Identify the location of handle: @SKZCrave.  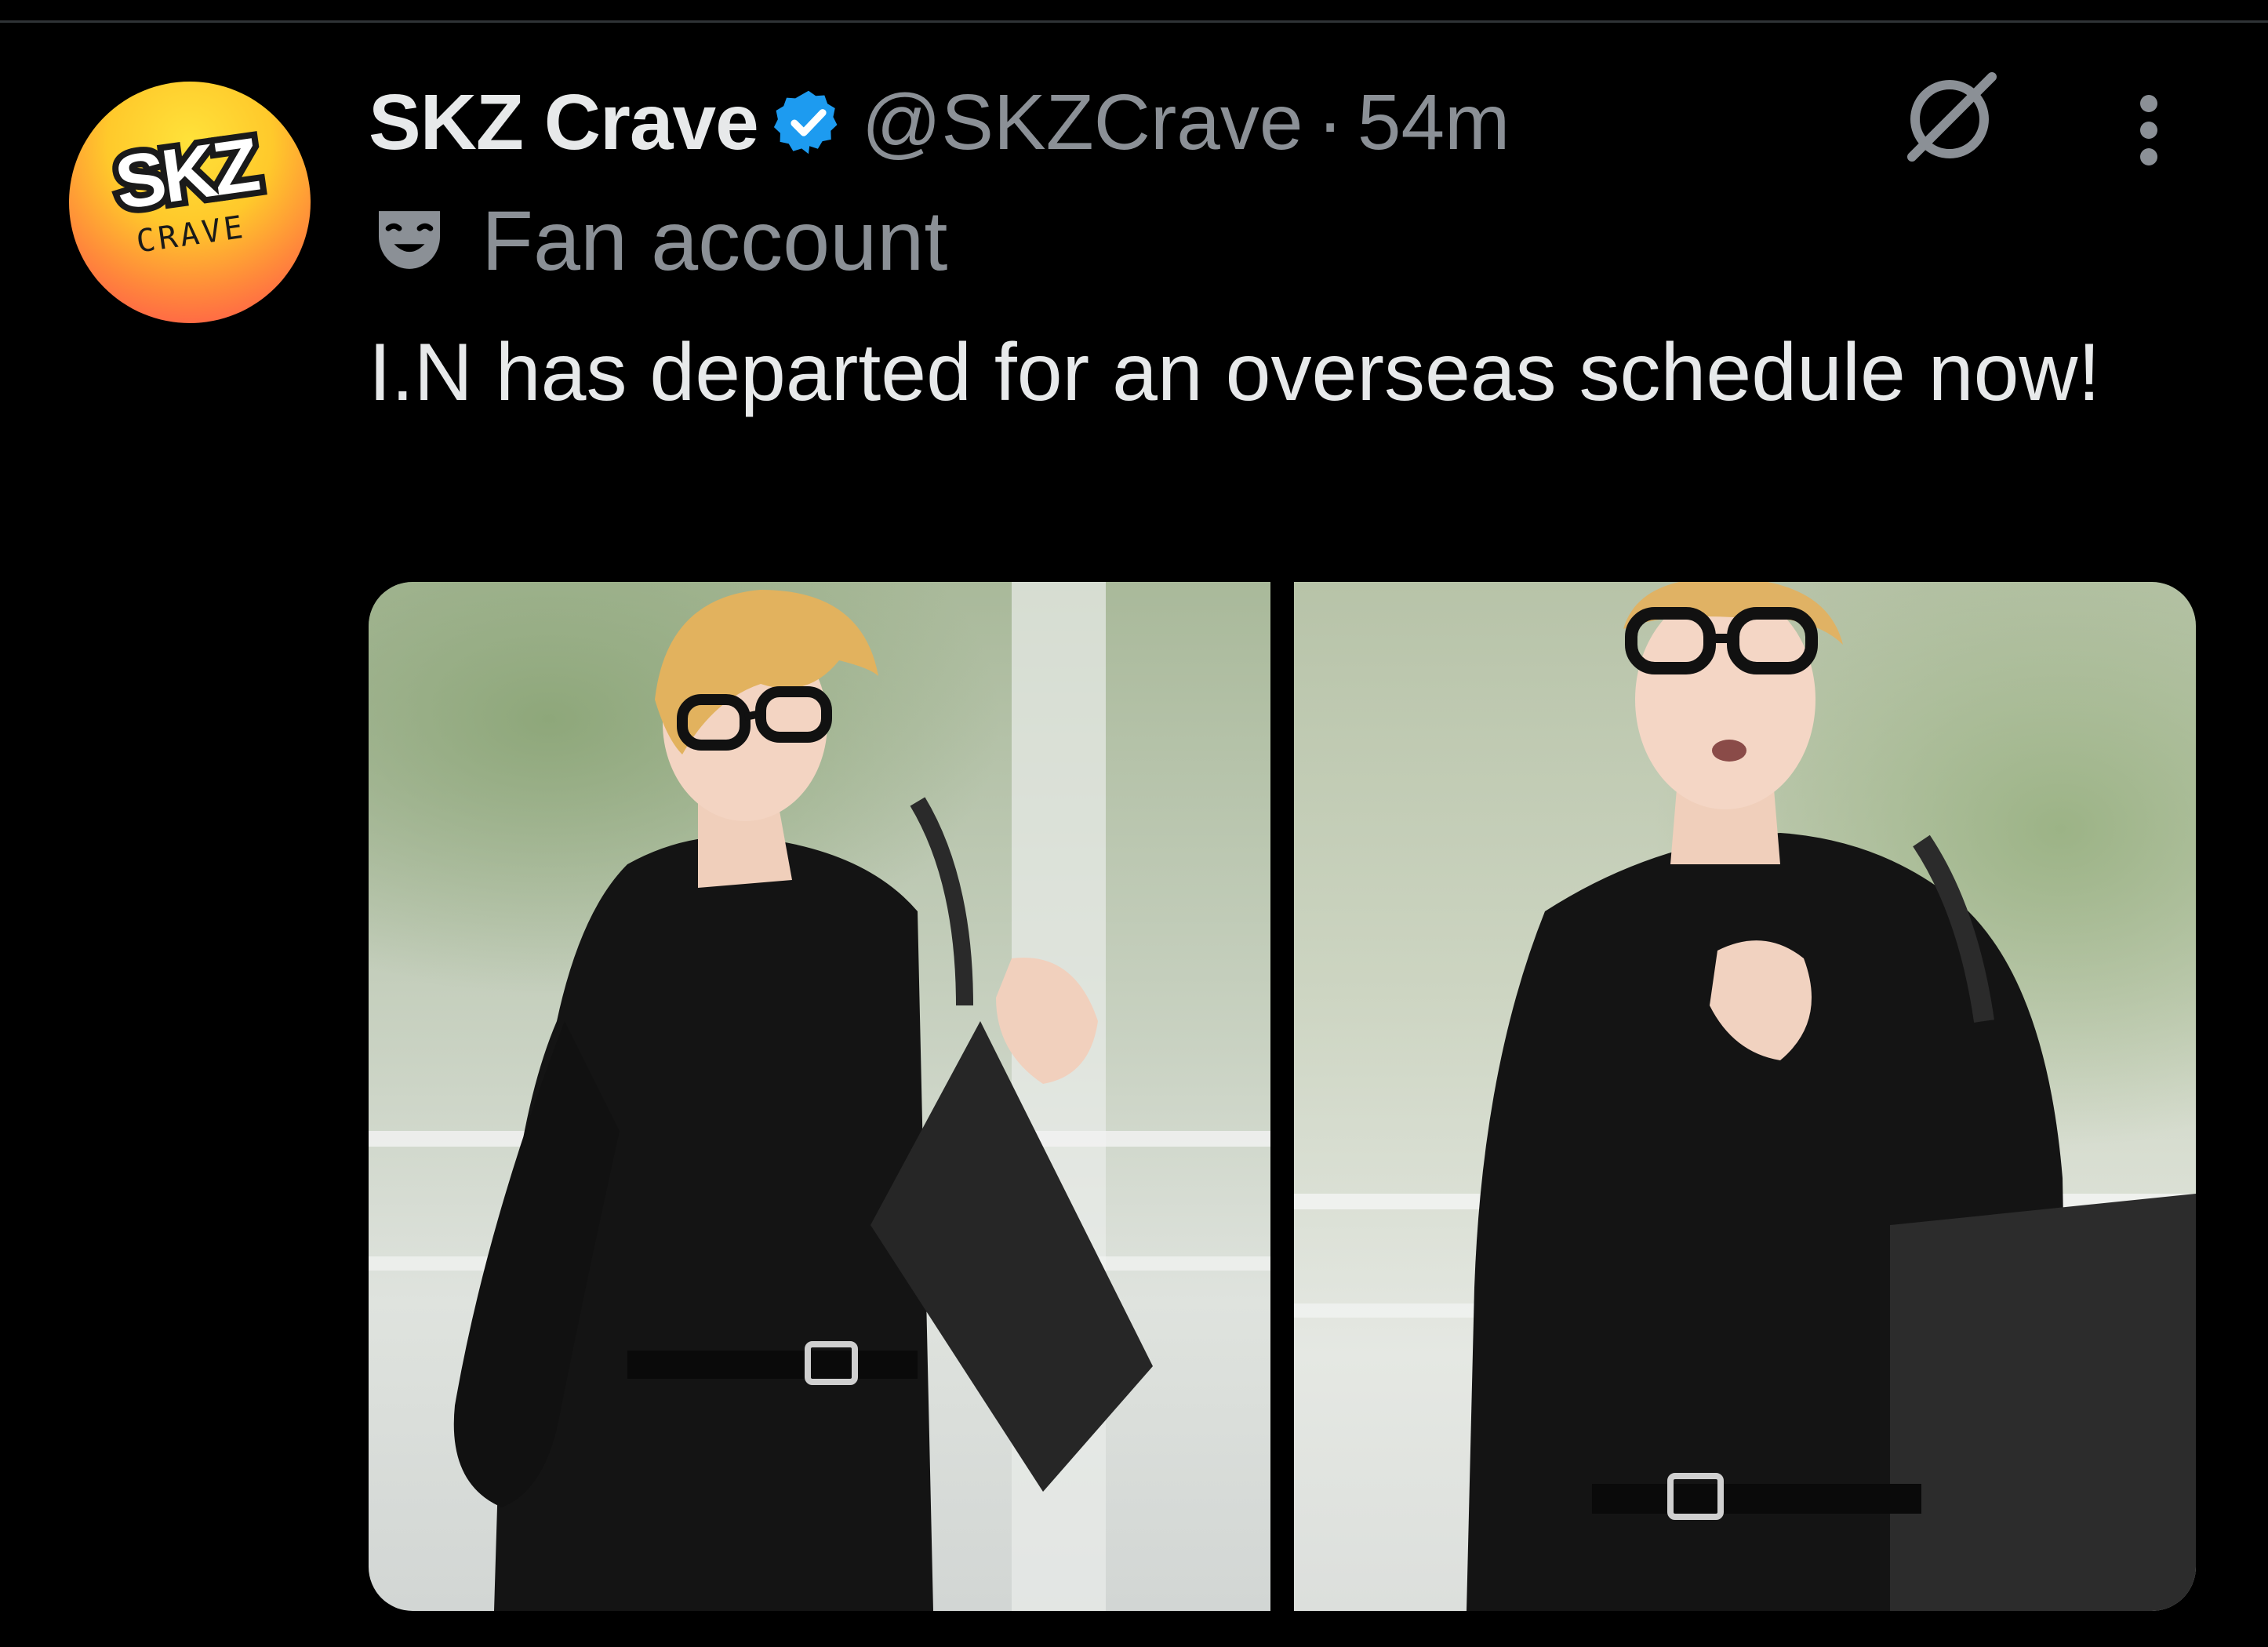
(1082, 123).